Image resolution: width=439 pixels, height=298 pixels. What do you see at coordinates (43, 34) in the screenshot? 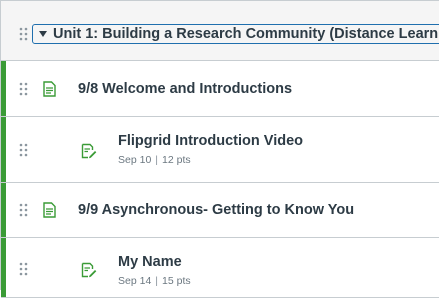
I see `caret-down-icon` at bounding box center [43, 34].